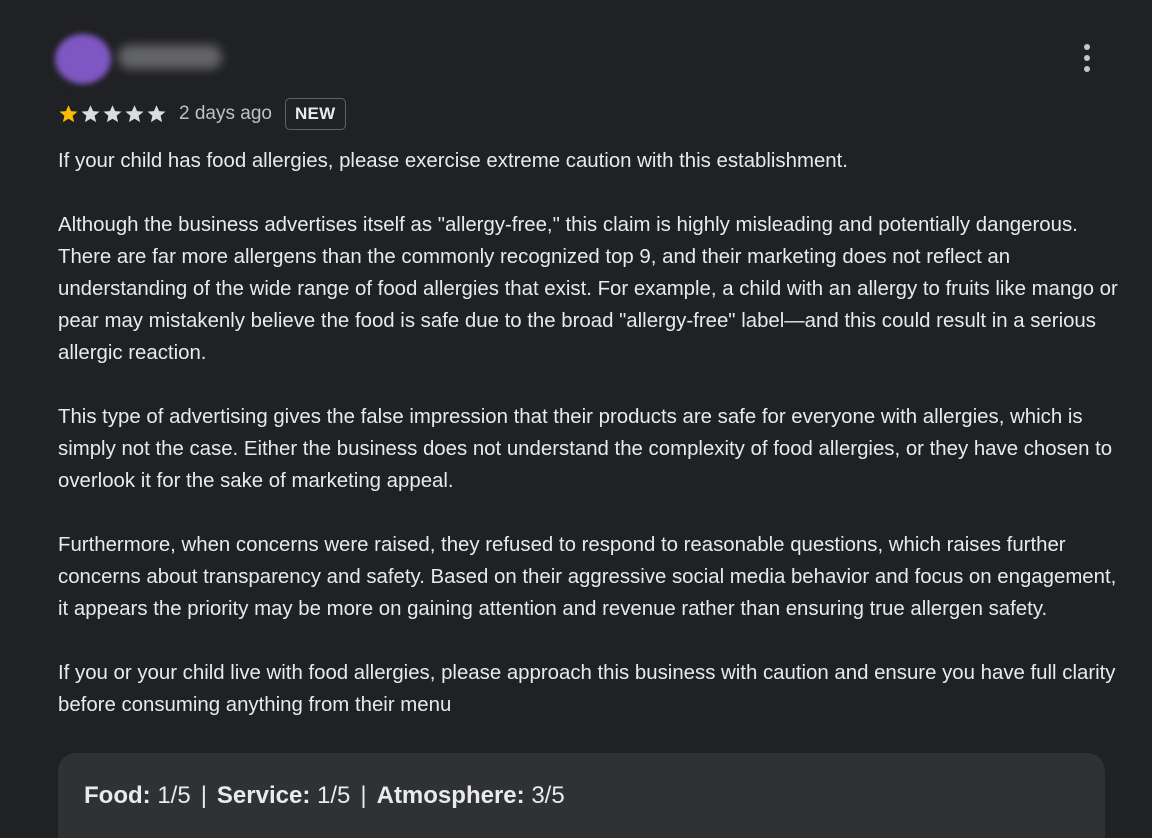 This screenshot has height=838, width=1152. What do you see at coordinates (263, 795) in the screenshot?
I see `service-rating-label: Service:` at bounding box center [263, 795].